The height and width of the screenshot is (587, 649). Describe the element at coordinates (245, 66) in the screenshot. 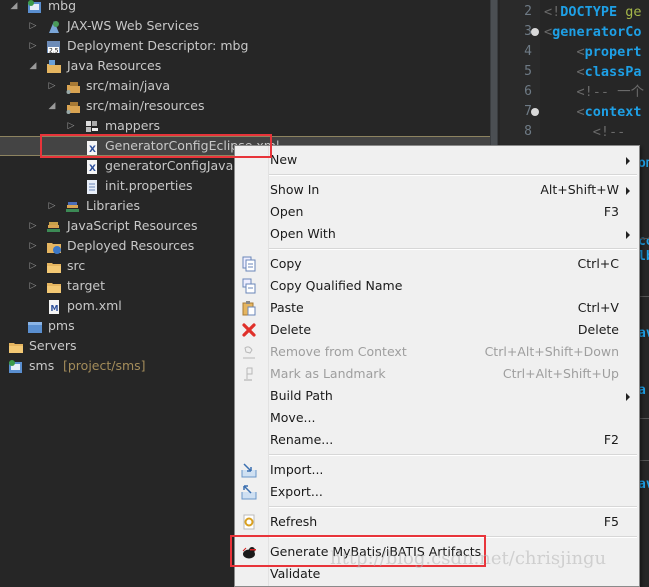

I see `tree-item: ◢ Java Resources` at that location.